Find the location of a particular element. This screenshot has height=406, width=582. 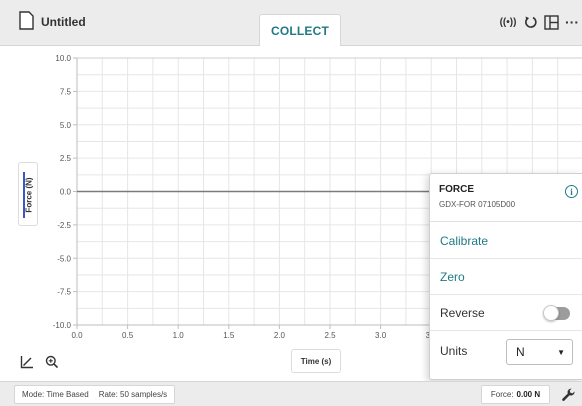

document-title: Untitled is located at coordinates (63, 22).